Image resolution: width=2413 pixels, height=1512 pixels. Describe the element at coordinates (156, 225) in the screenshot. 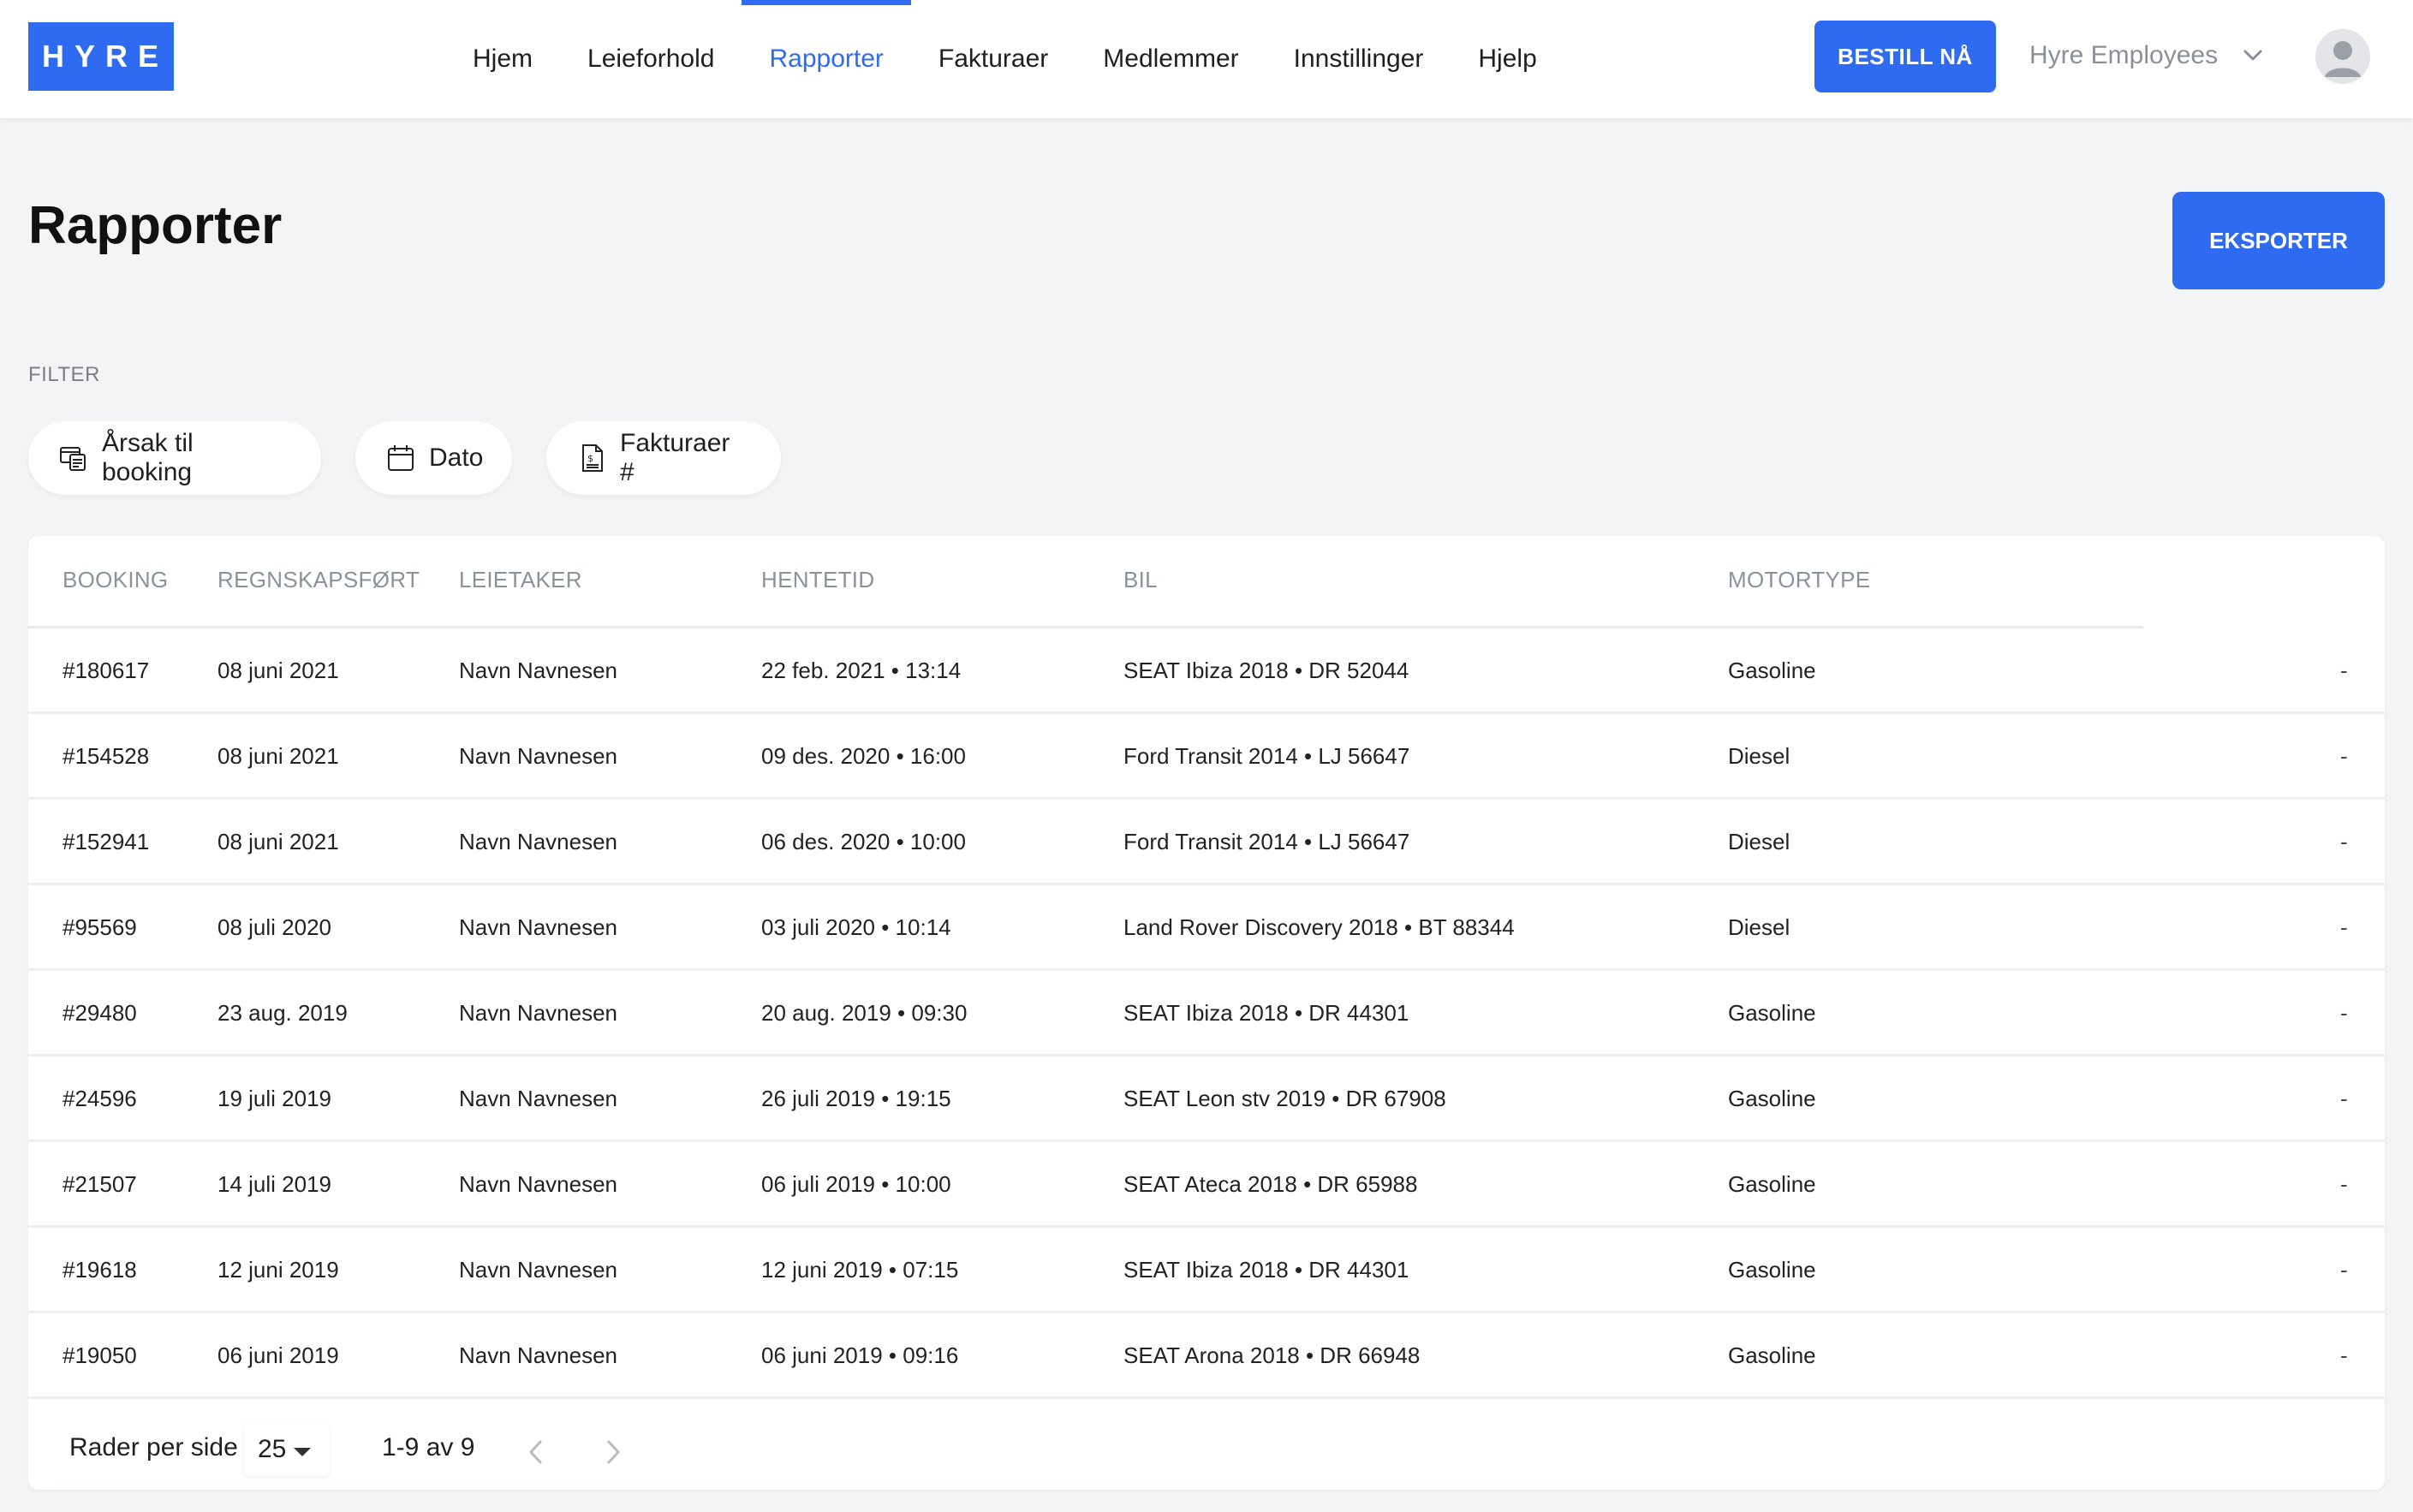

I see `page-title: Rapporter` at that location.